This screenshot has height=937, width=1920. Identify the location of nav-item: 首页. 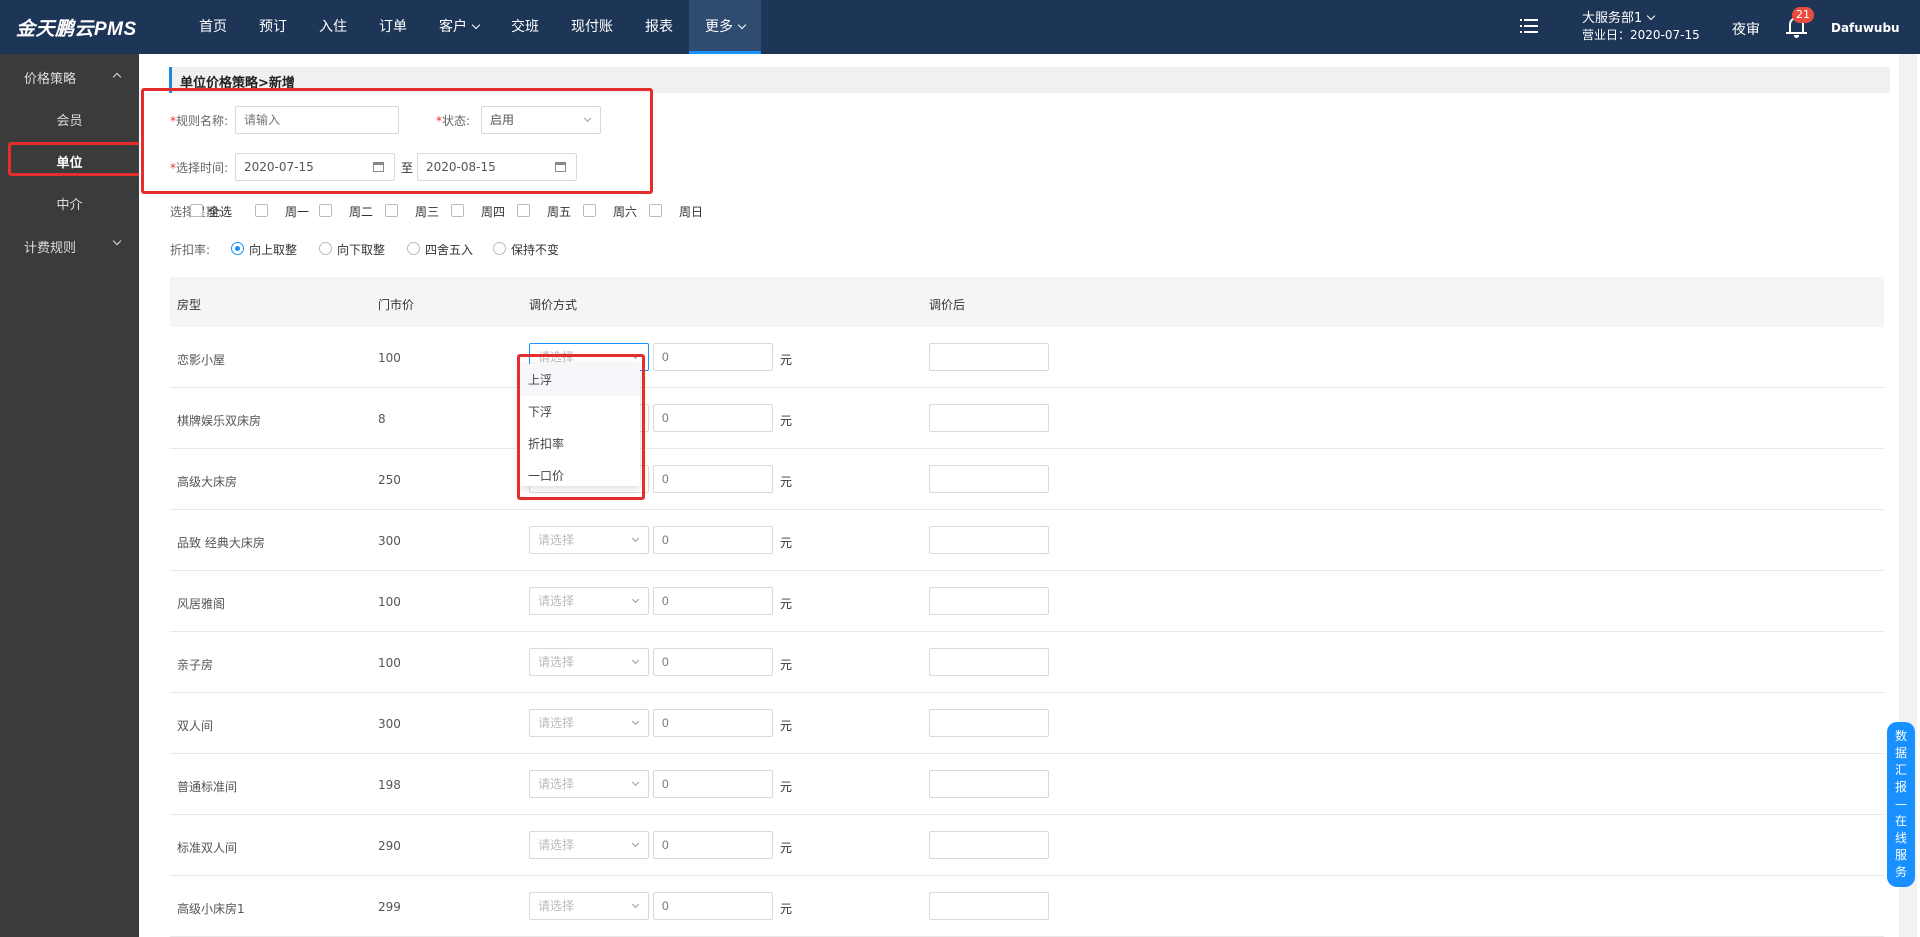
(213, 27).